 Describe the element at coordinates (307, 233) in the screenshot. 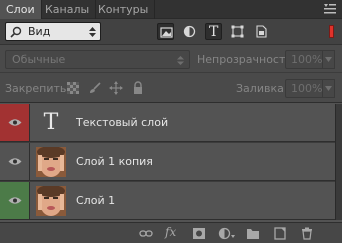

I see `delete-layer-icon` at that location.